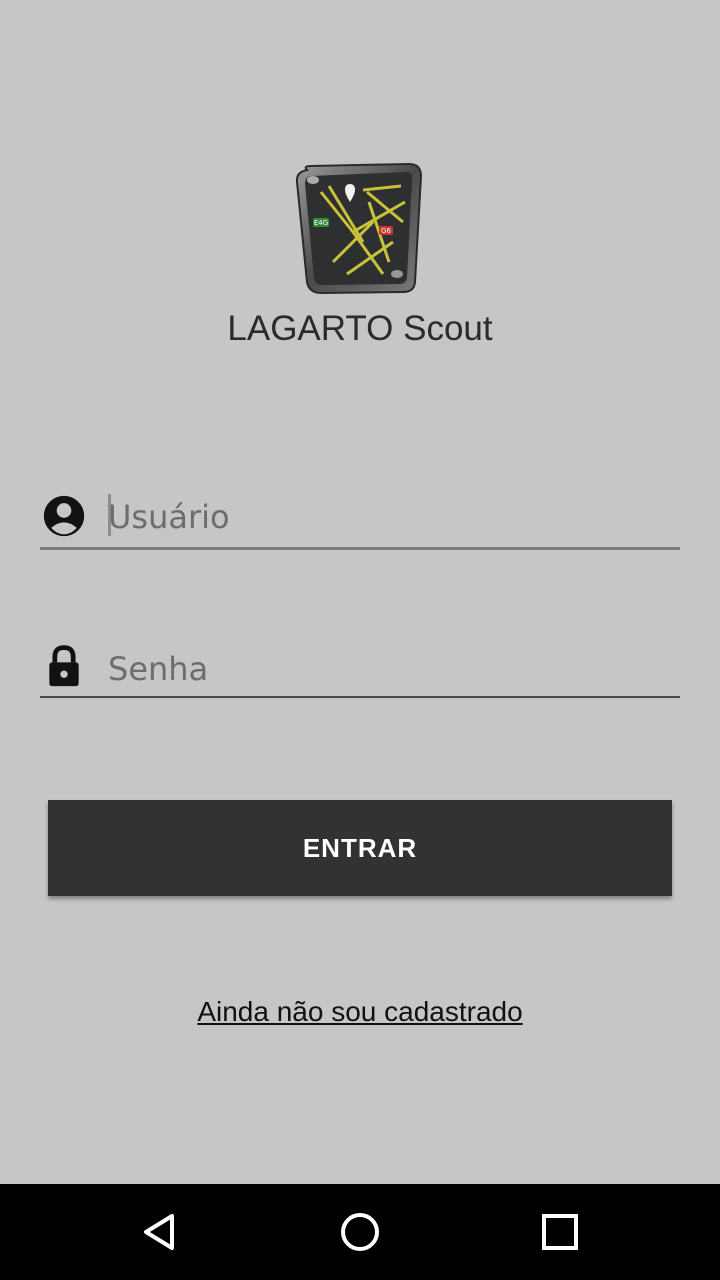  I want to click on register-link: Ainda não sou cadastrado, so click(360, 1012).